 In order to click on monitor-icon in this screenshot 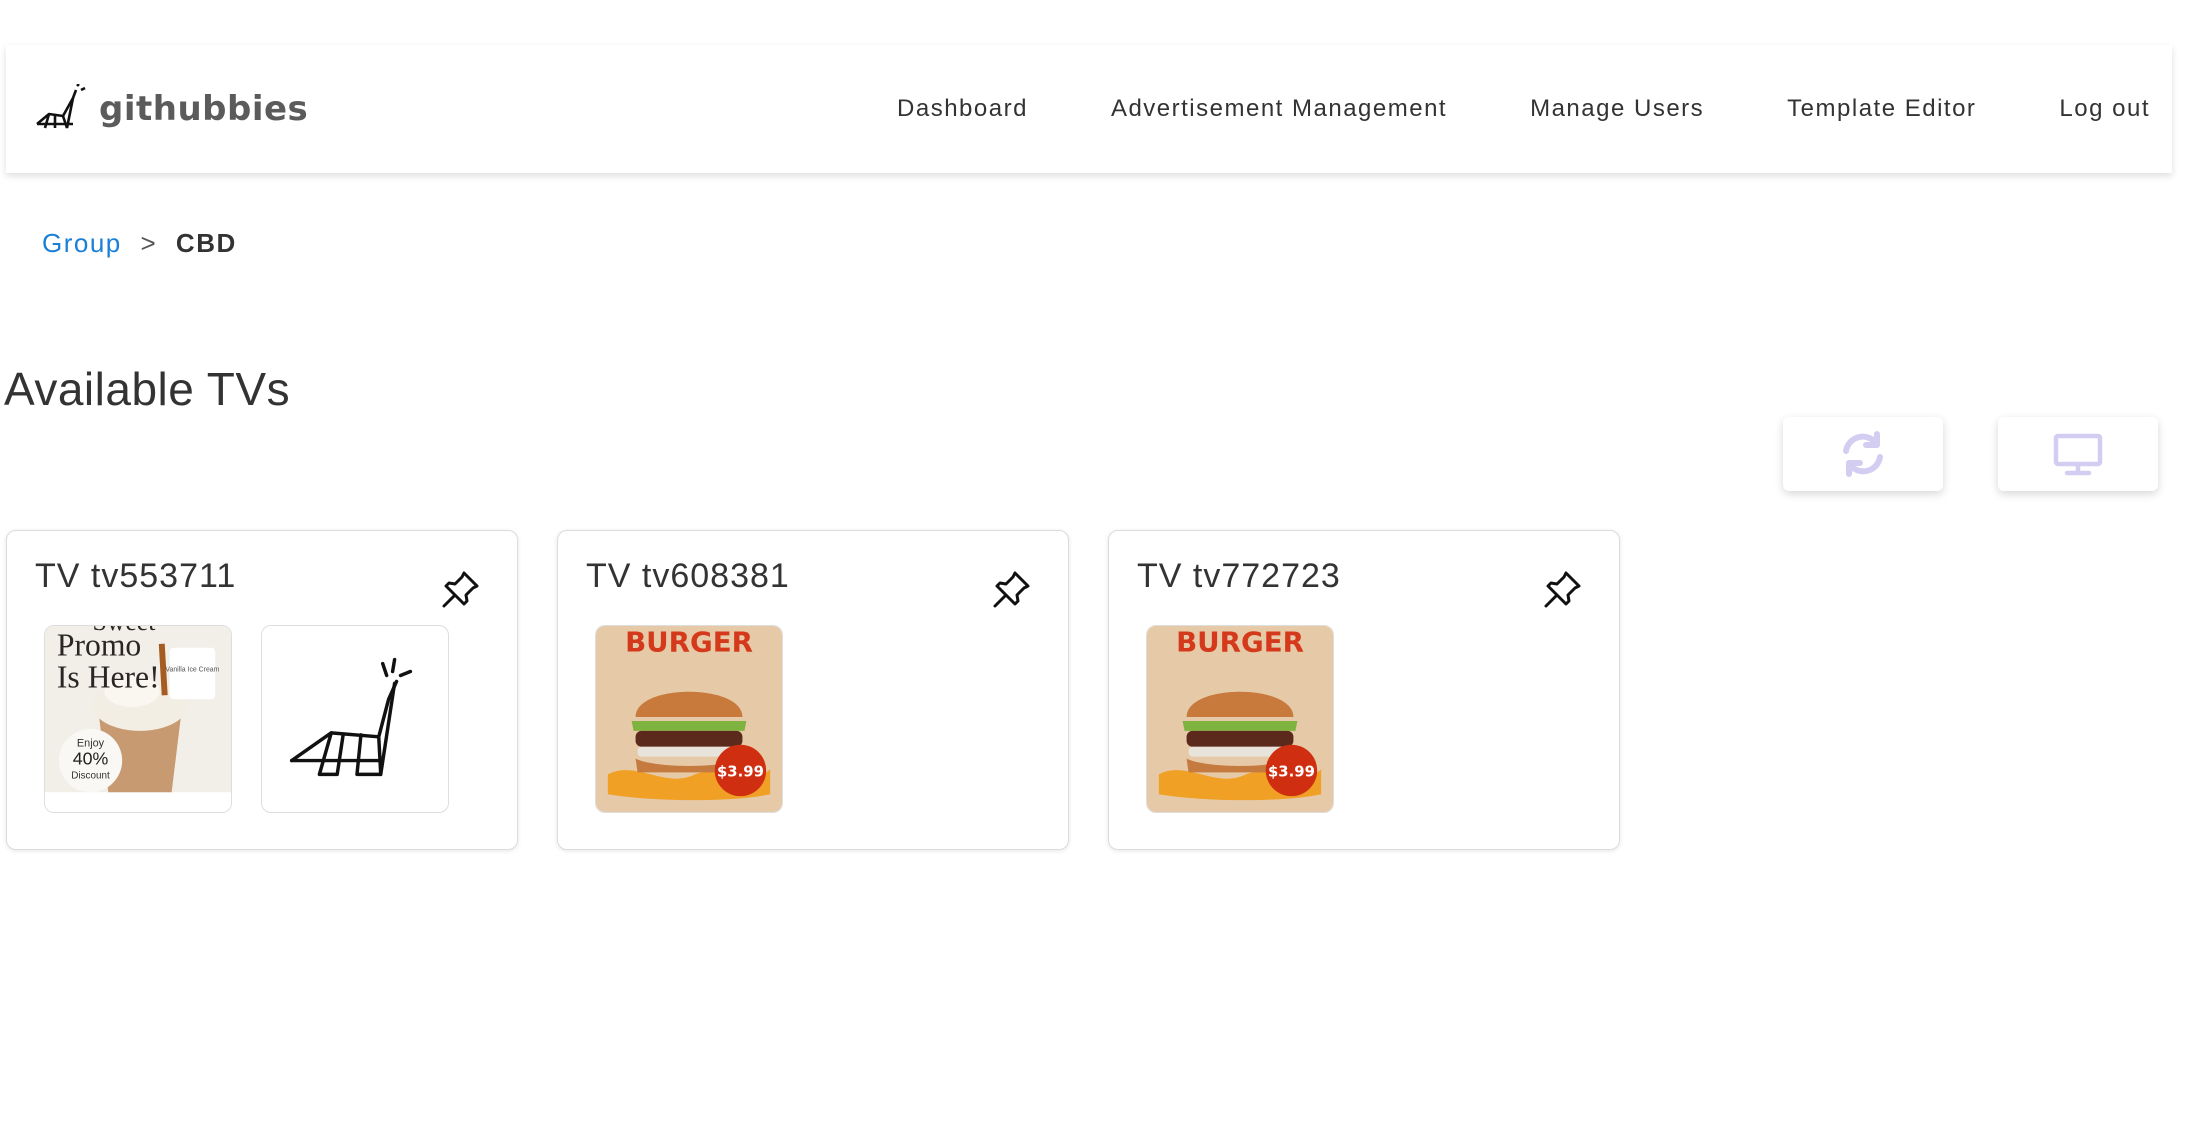, I will do `click(2078, 454)`.